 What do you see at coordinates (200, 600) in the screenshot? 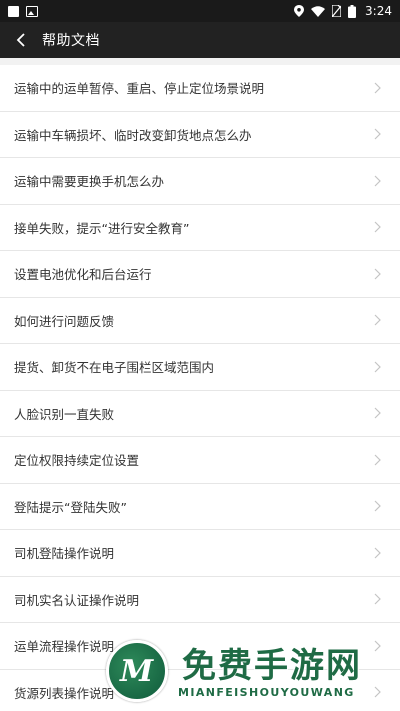
I see `help-list-item: 司机实名认证操作说明` at bounding box center [200, 600].